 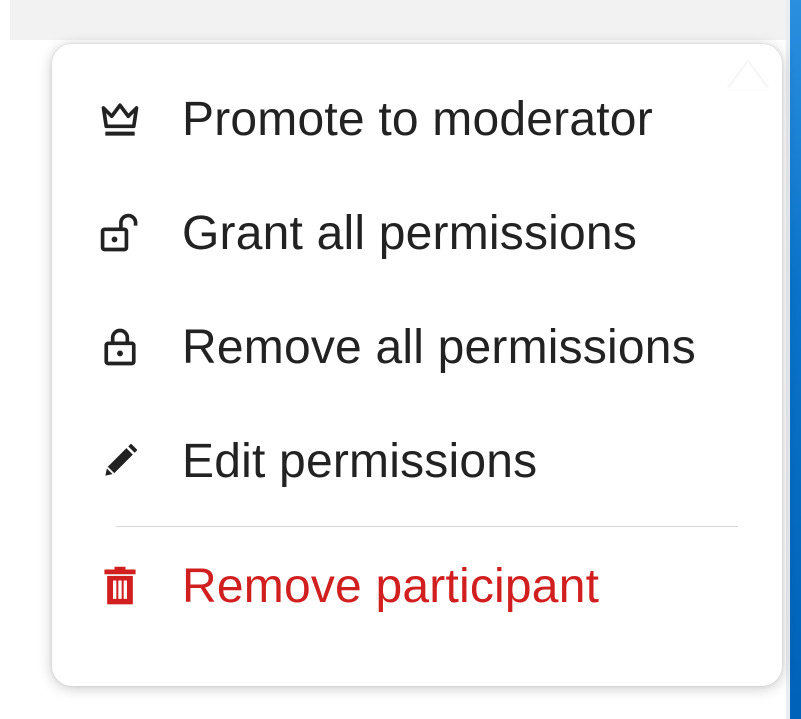 I want to click on menu-item-remove-participant: Remove participant, so click(x=417, y=586).